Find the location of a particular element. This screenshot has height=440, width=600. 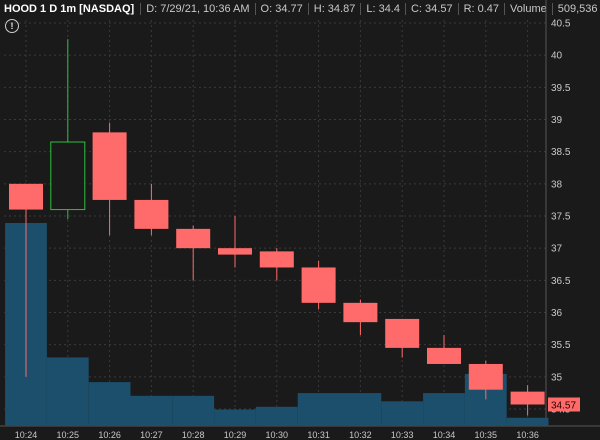

y-tick-label: 39.5 is located at coordinates (561, 88).